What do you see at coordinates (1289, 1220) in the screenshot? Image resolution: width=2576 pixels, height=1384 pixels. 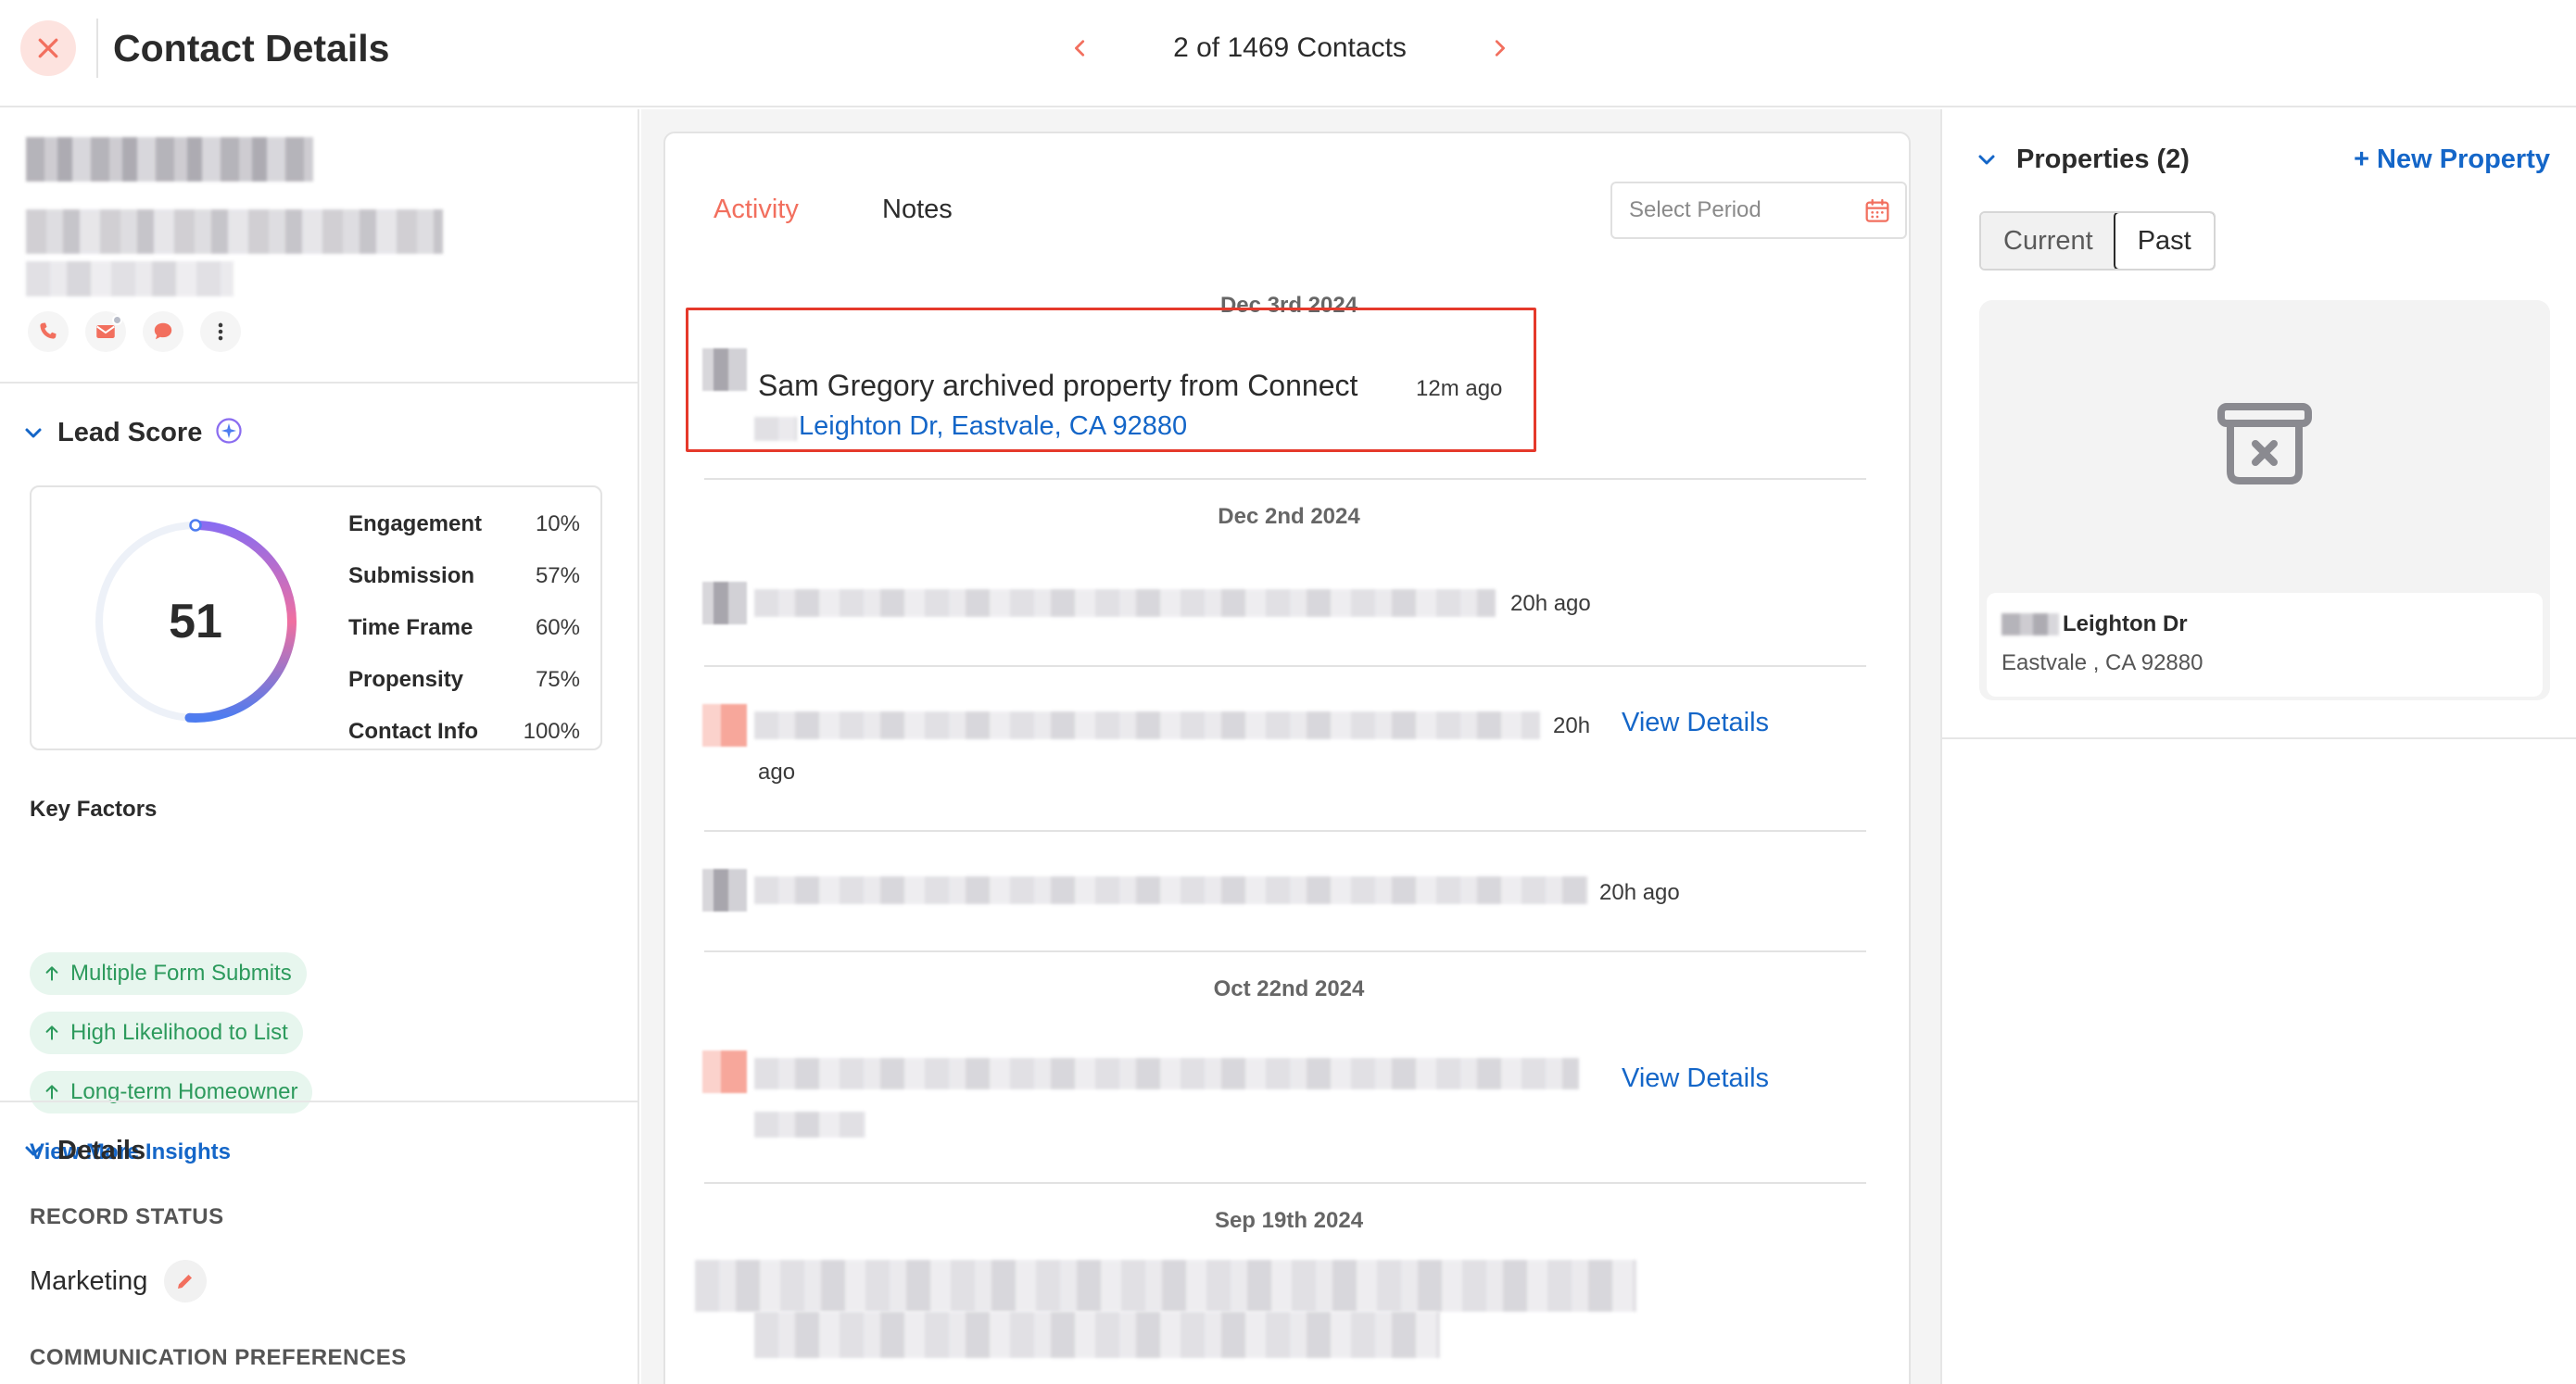 I see `activity-date-header: Sep 19th 2024` at bounding box center [1289, 1220].